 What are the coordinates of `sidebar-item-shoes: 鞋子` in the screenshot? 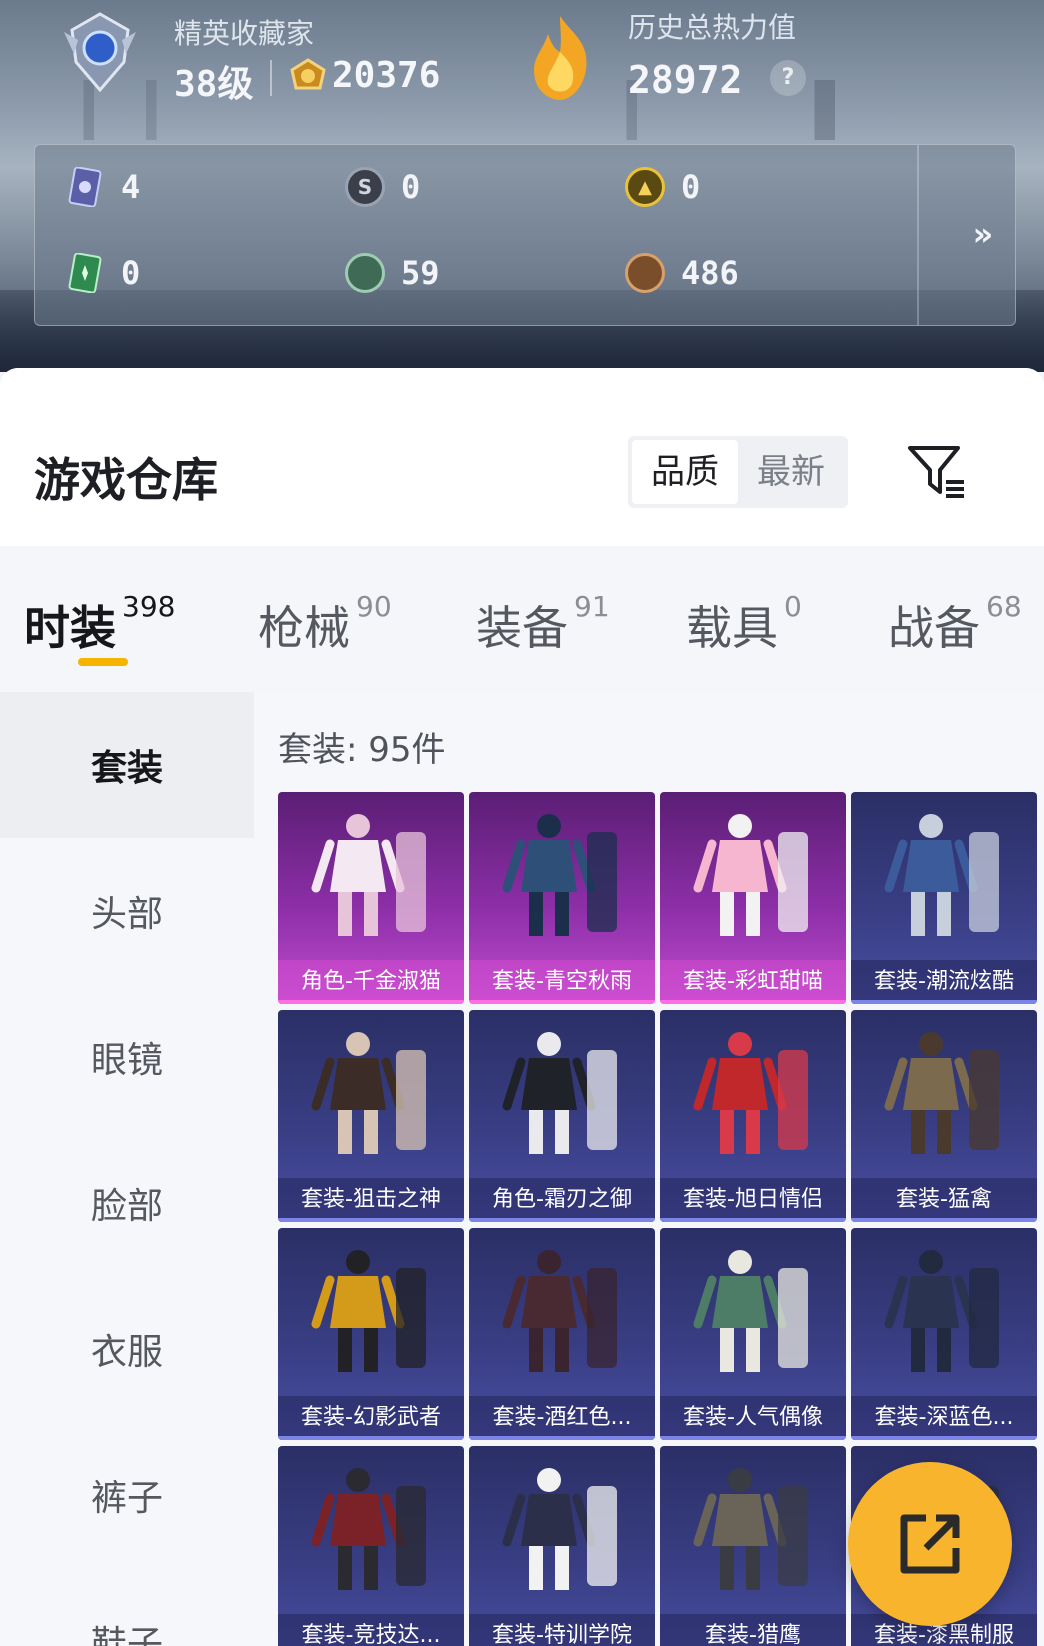 It's located at (127, 1607).